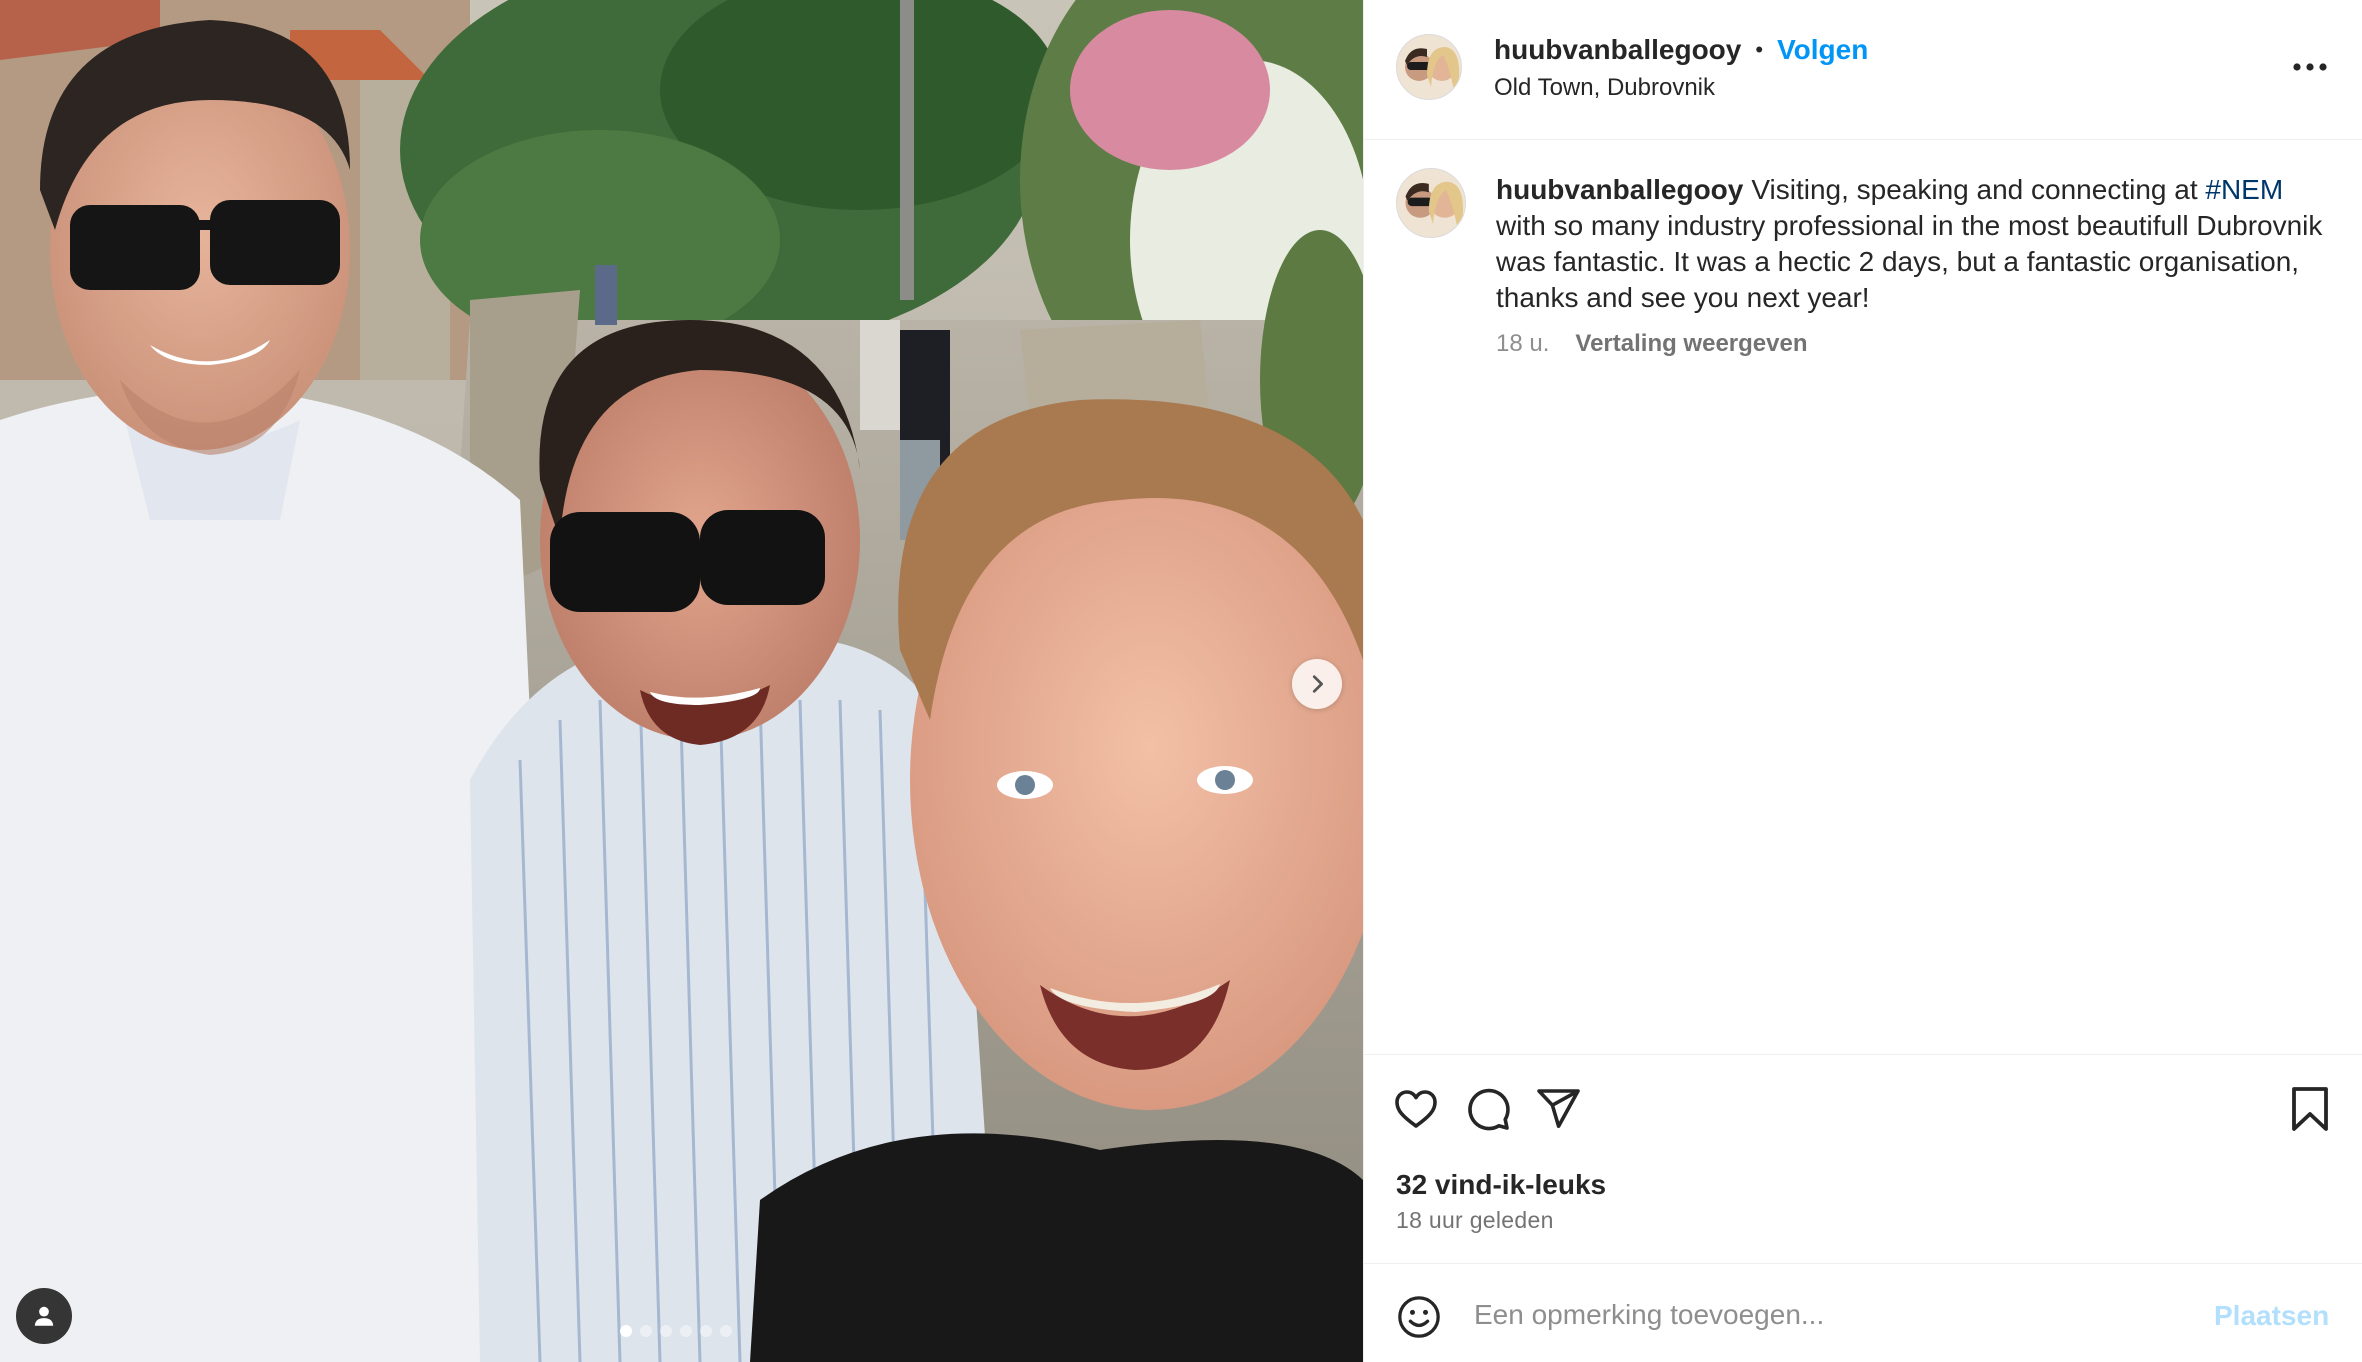  I want to click on avatar, so click(1429, 67).